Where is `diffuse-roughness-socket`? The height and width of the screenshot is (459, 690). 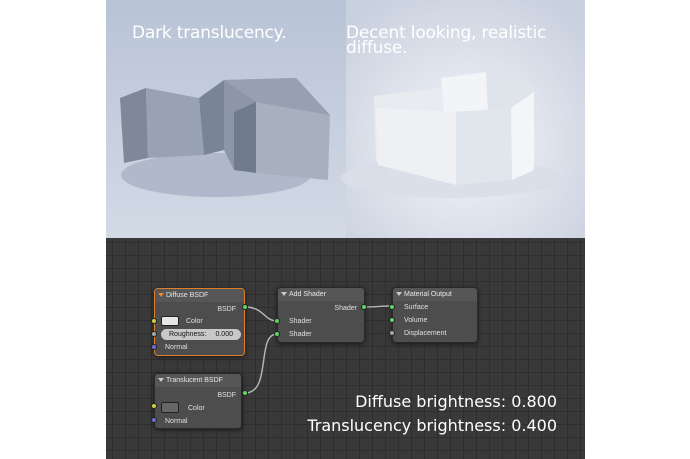
diffuse-roughness-socket is located at coordinates (154, 334).